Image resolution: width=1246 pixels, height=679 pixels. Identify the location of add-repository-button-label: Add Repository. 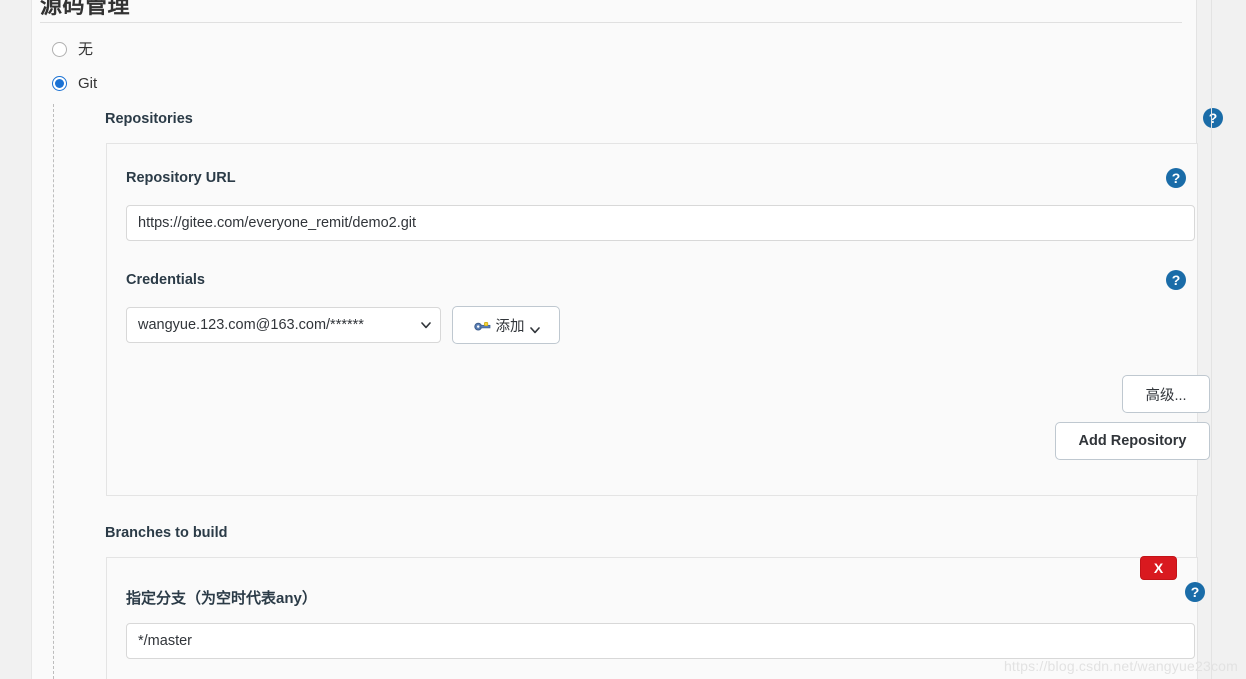
(1132, 441).